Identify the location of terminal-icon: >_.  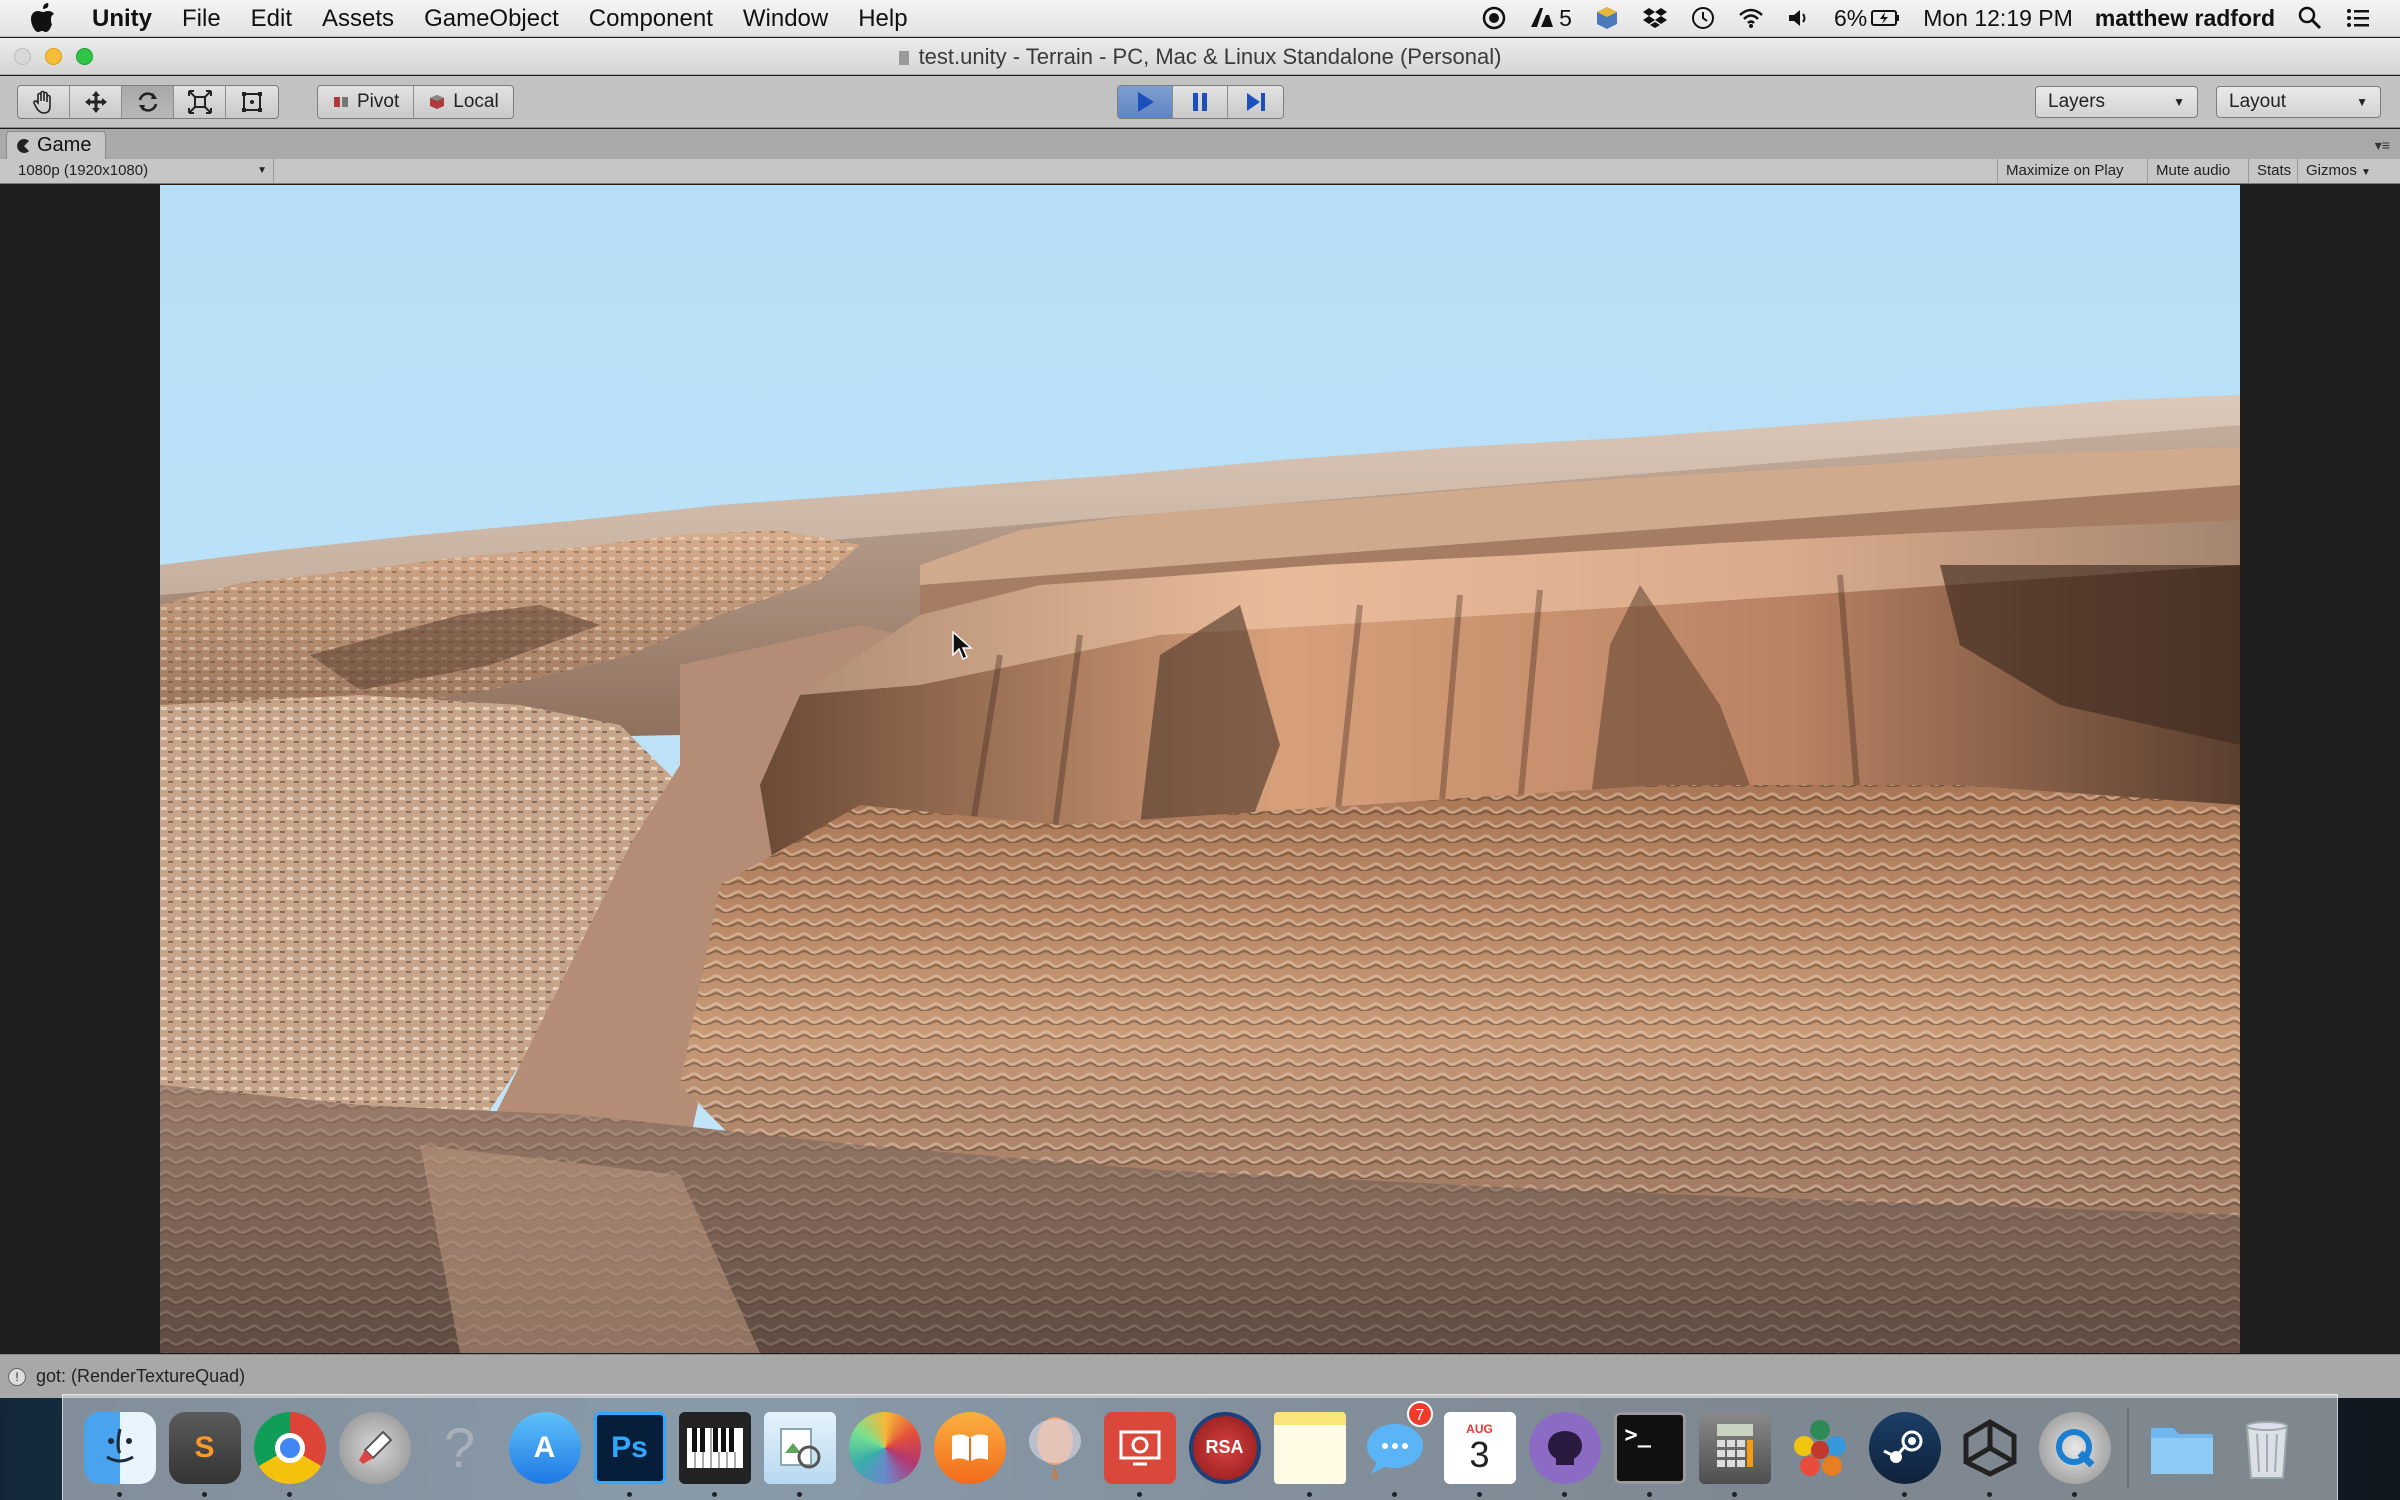
(1649, 1447).